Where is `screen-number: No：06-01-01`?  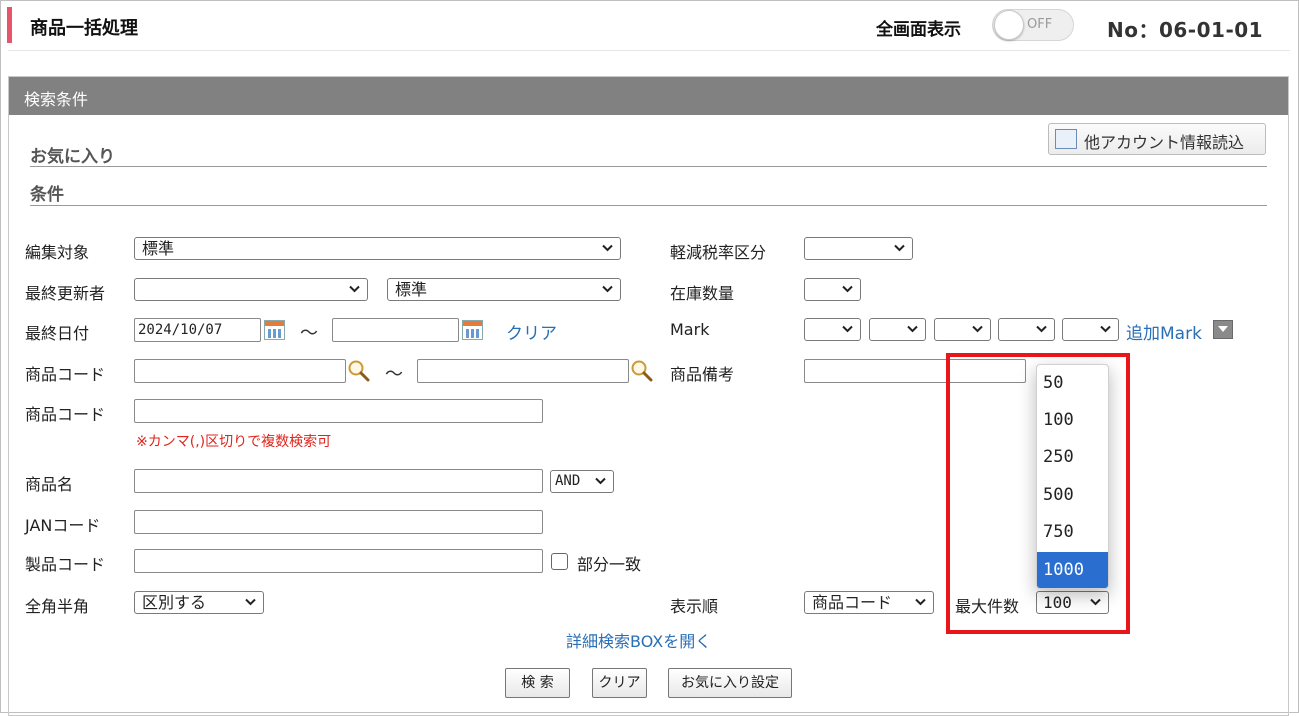
screen-number: No：06-01-01 is located at coordinates (1185, 30).